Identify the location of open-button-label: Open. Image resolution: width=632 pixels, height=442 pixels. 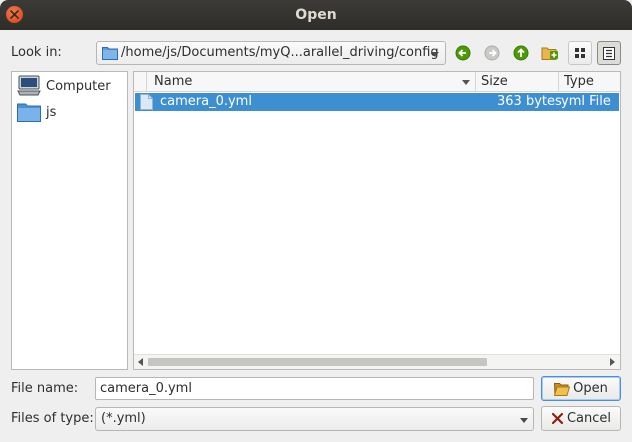
(590, 388).